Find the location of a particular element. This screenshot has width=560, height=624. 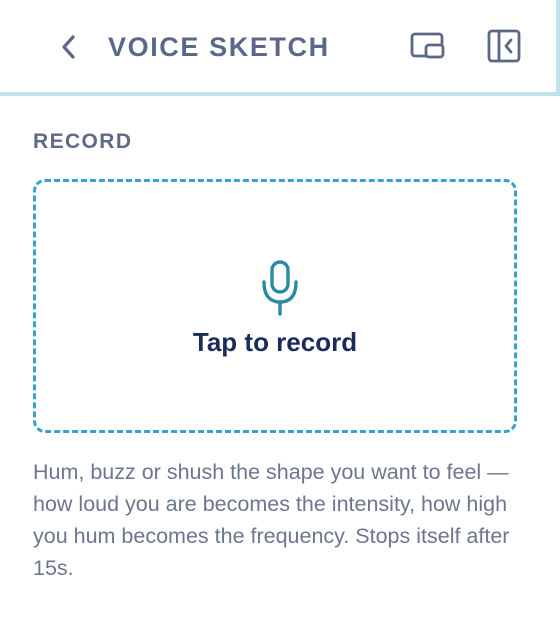

back-button is located at coordinates (69, 47).